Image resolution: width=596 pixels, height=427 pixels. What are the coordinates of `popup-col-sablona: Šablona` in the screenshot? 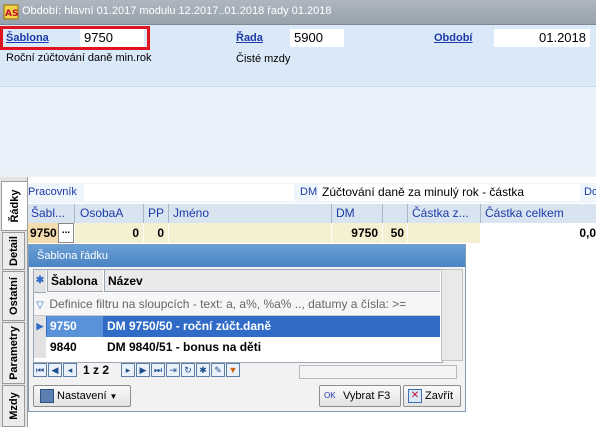 It's located at (75, 281).